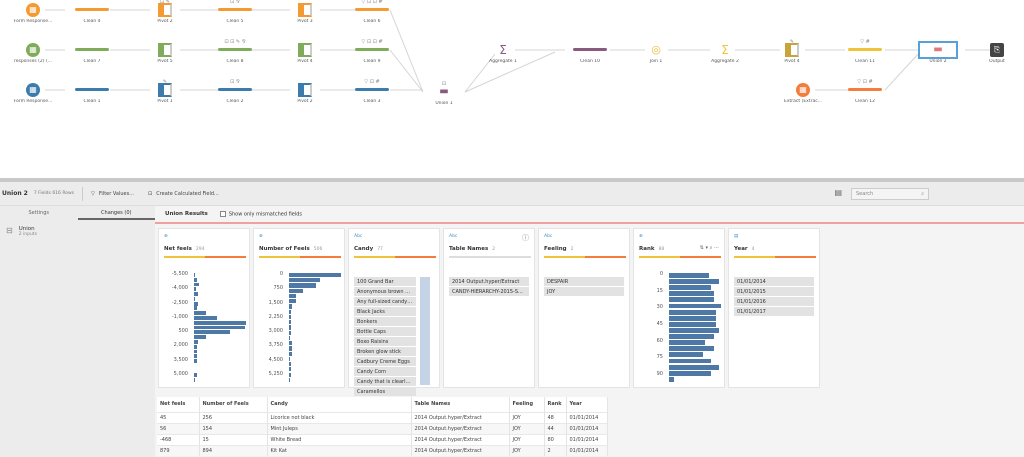 The image size is (1024, 457). I want to click on value-item: Any full-sized candy bar, so click(385, 301).